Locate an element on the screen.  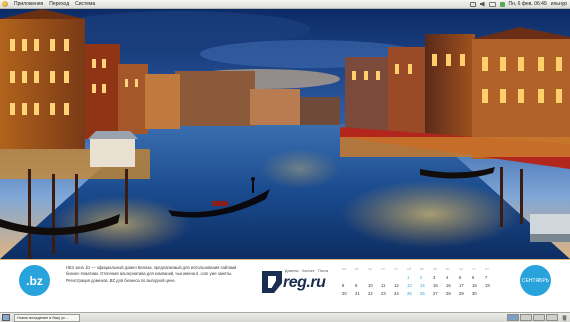
battery-icon is located at coordinates (502, 4).